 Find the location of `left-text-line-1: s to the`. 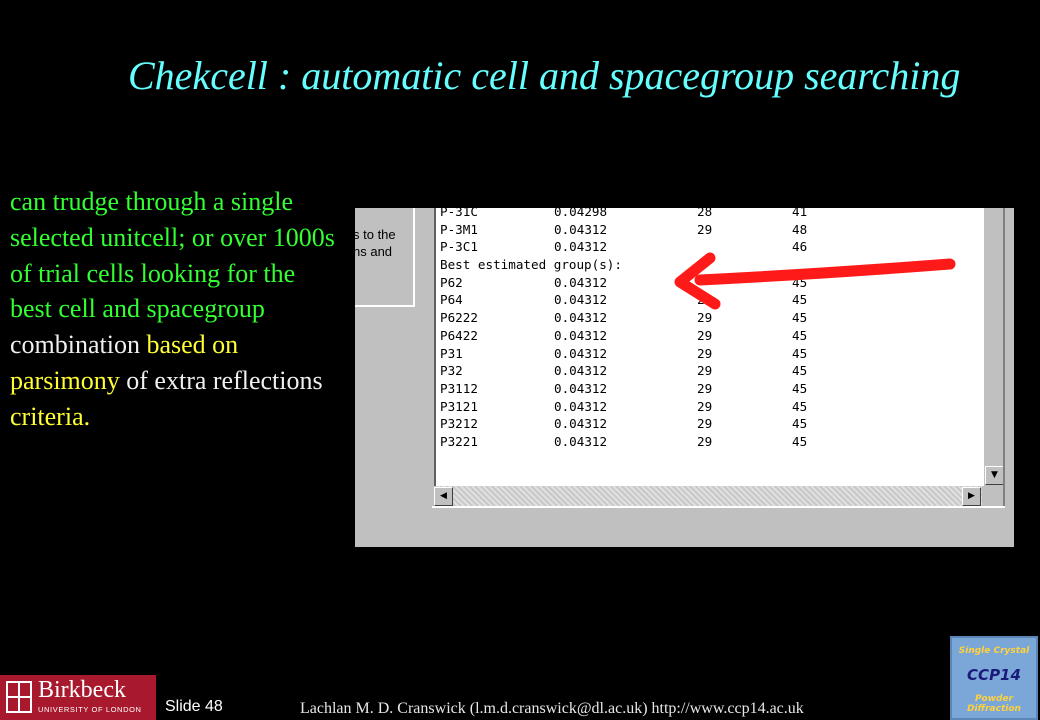

left-text-line-1: s to the is located at coordinates (375, 234).